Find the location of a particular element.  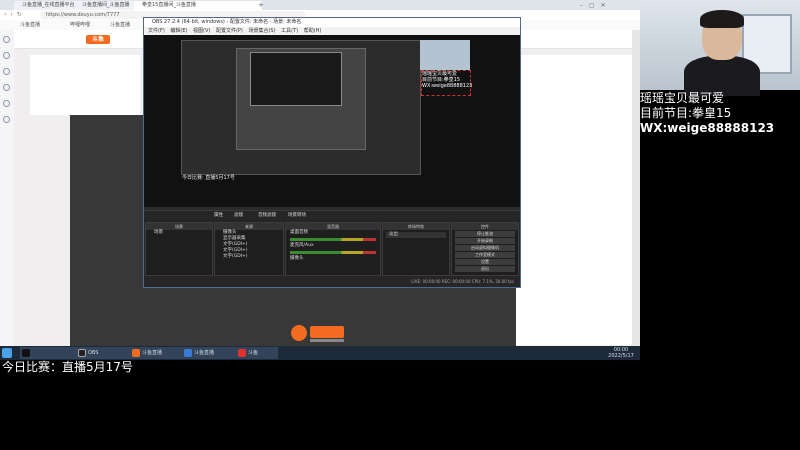

overlay-line-1: 瑶瑶宝贝最可爱 is located at coordinates (682, 98).